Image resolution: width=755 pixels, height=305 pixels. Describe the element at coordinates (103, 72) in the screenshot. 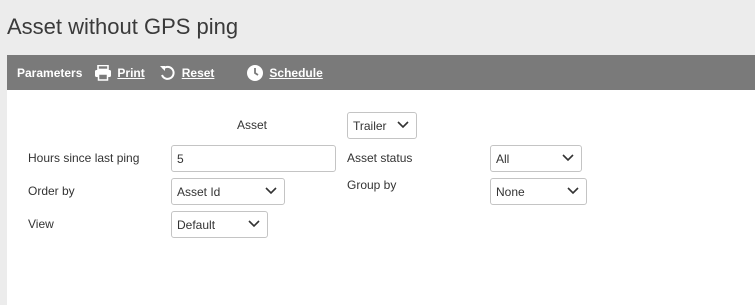

I see `printer-icon` at that location.